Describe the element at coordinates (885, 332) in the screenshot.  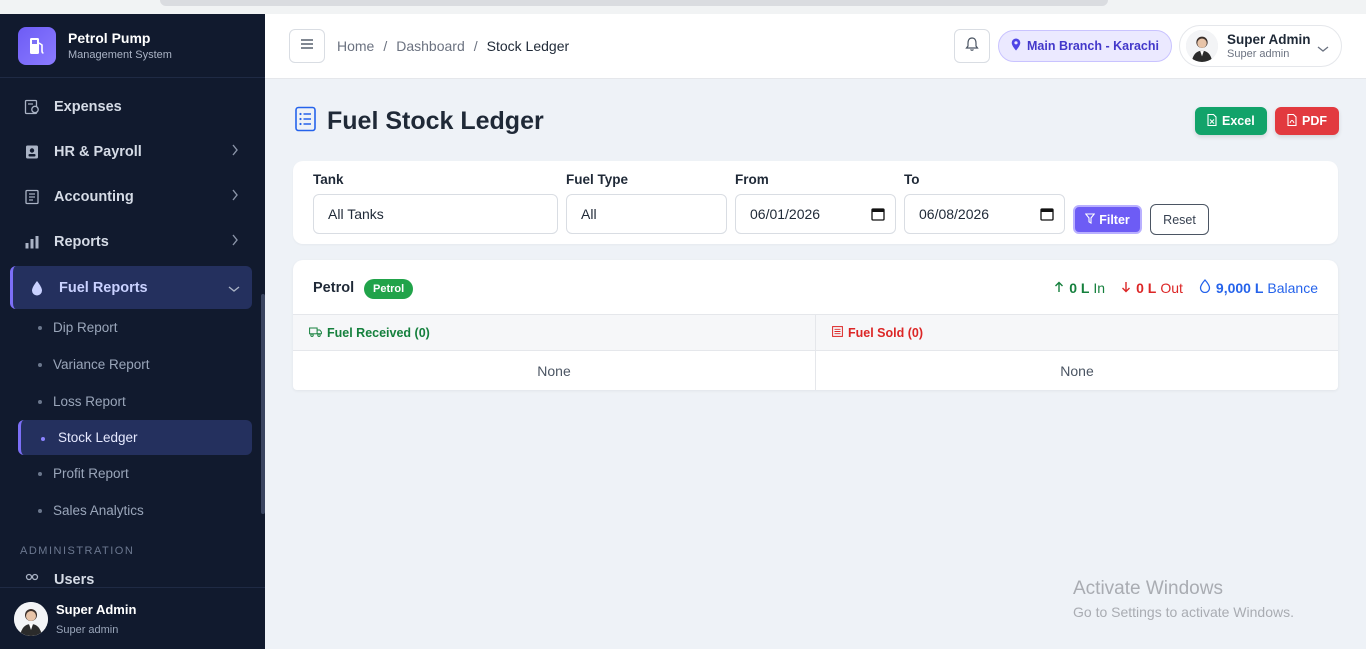
I see `fuel-sold-title: Fuel Sold (0)` at that location.